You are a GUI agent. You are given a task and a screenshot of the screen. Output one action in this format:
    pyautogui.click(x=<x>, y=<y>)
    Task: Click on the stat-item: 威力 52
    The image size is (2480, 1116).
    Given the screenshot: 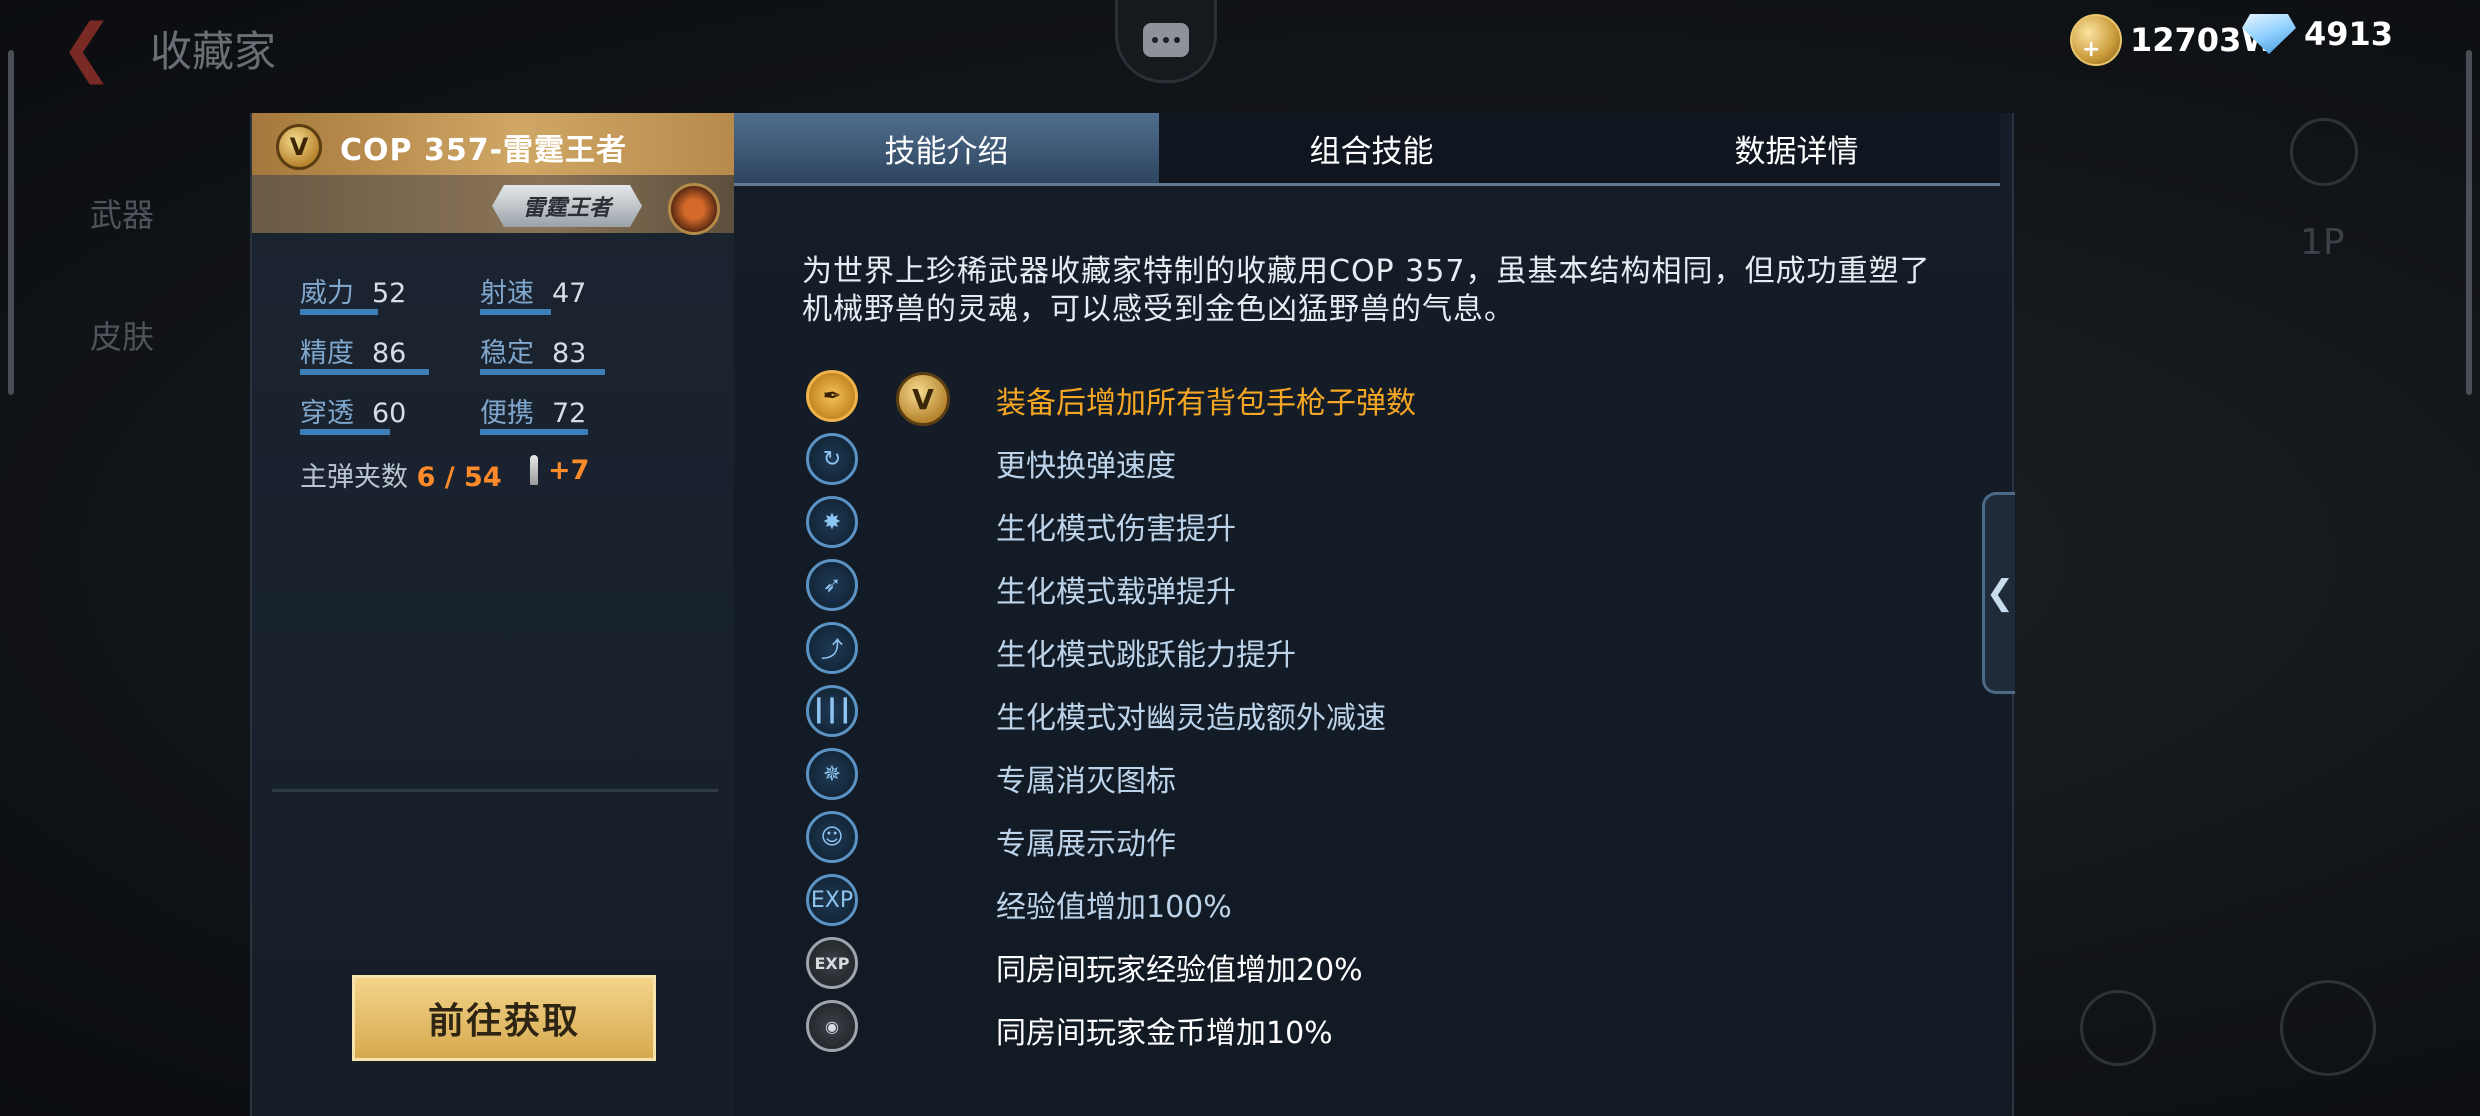 What is the action you would take?
    pyautogui.click(x=353, y=290)
    